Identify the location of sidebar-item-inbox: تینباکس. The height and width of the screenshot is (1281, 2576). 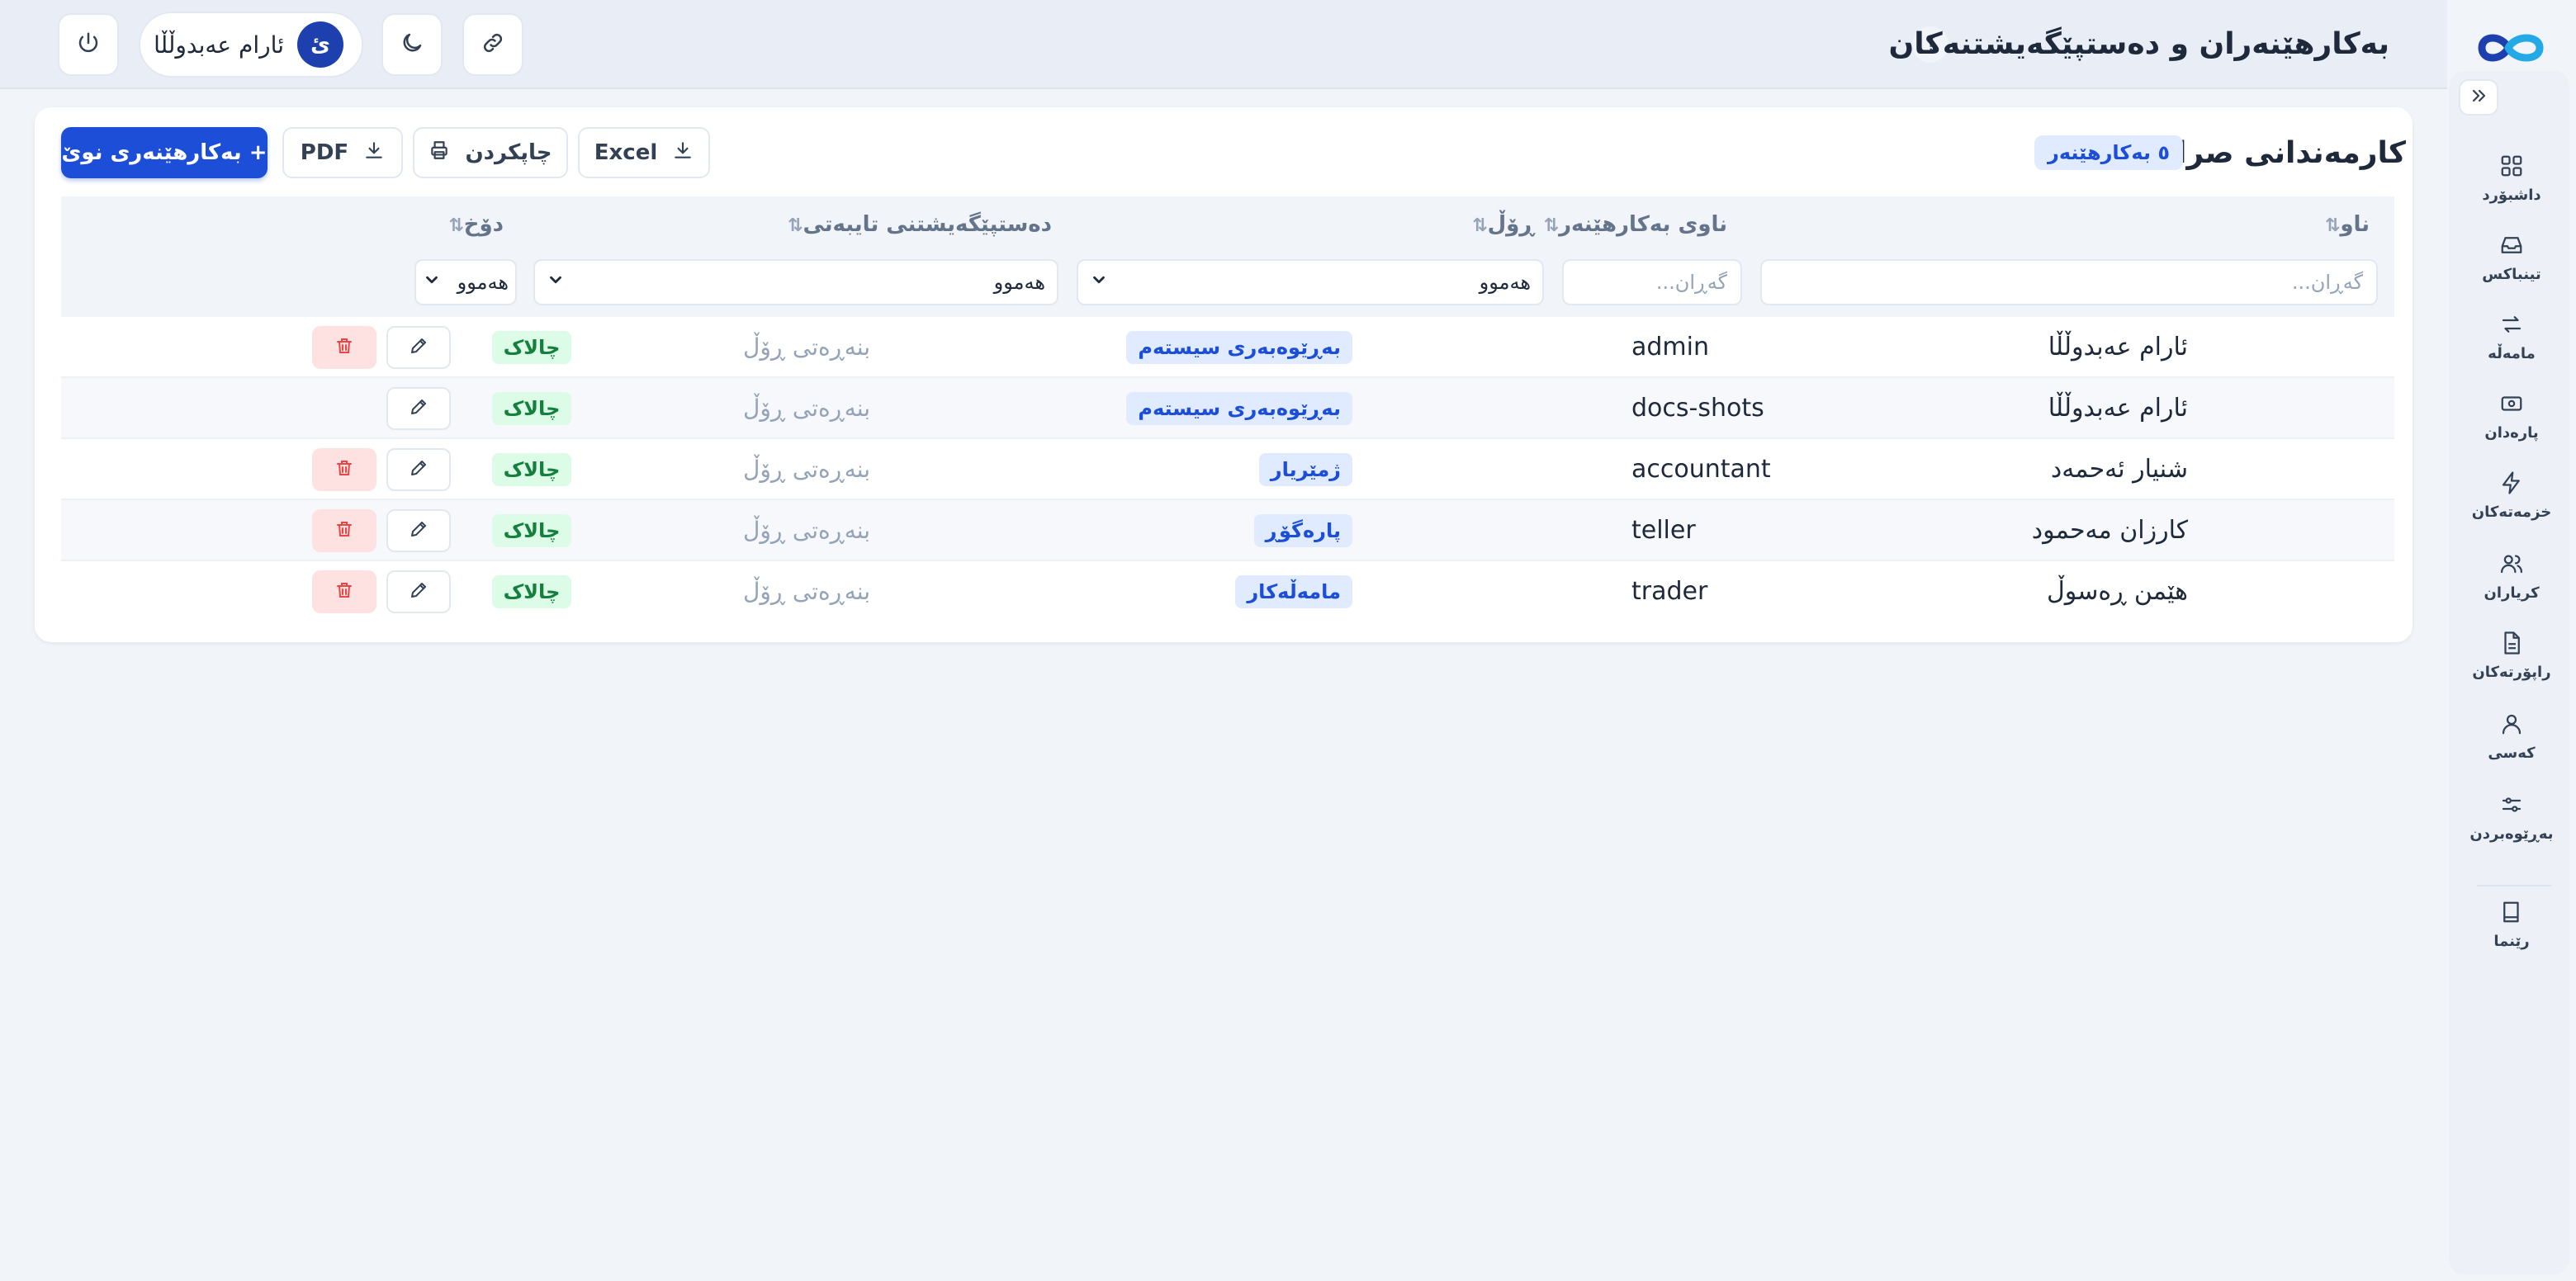
(2511, 266).